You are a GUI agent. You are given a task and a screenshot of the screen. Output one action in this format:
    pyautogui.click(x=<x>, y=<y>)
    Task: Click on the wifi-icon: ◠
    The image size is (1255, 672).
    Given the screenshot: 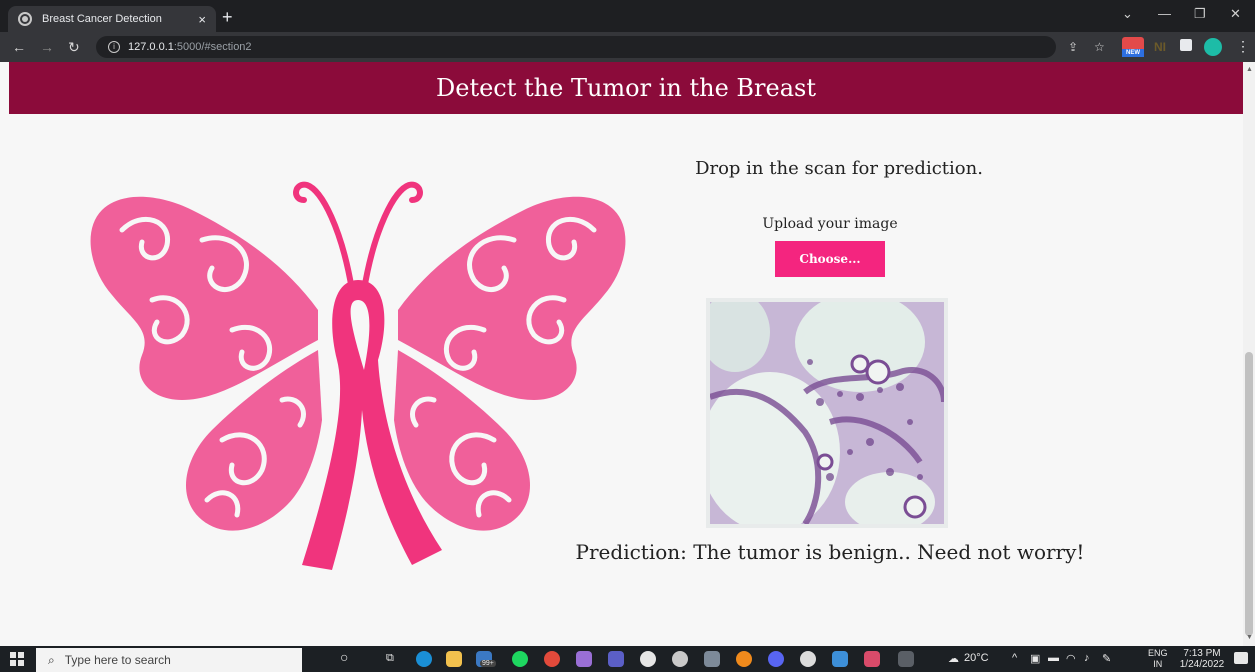 What is the action you would take?
    pyautogui.click(x=1071, y=658)
    